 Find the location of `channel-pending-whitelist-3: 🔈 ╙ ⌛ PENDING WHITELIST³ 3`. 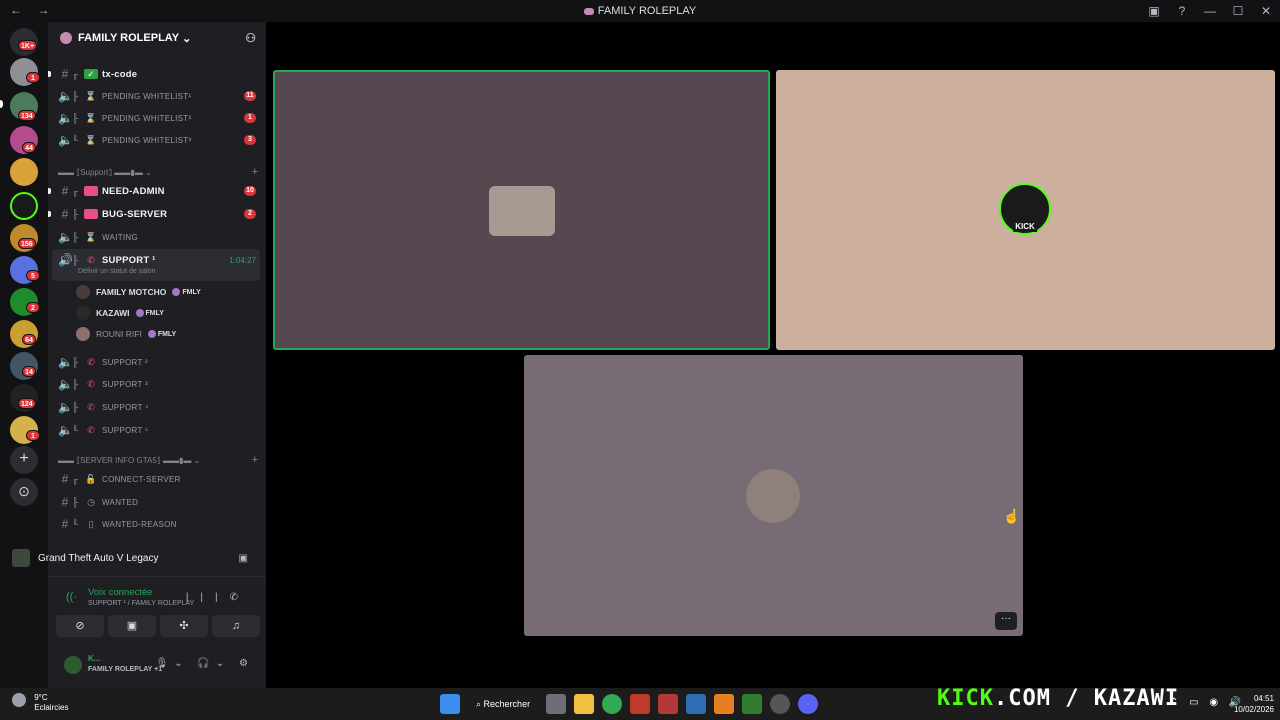

channel-pending-whitelist-3: 🔈 ╙ ⌛ PENDING WHITELIST³ 3 is located at coordinates (157, 140).